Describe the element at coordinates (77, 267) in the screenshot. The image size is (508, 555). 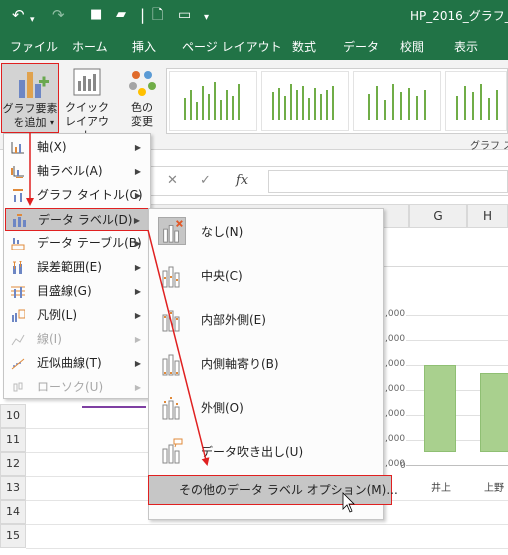
I see `menu-item-error-bars: 誤差範囲(E) ▶` at that location.